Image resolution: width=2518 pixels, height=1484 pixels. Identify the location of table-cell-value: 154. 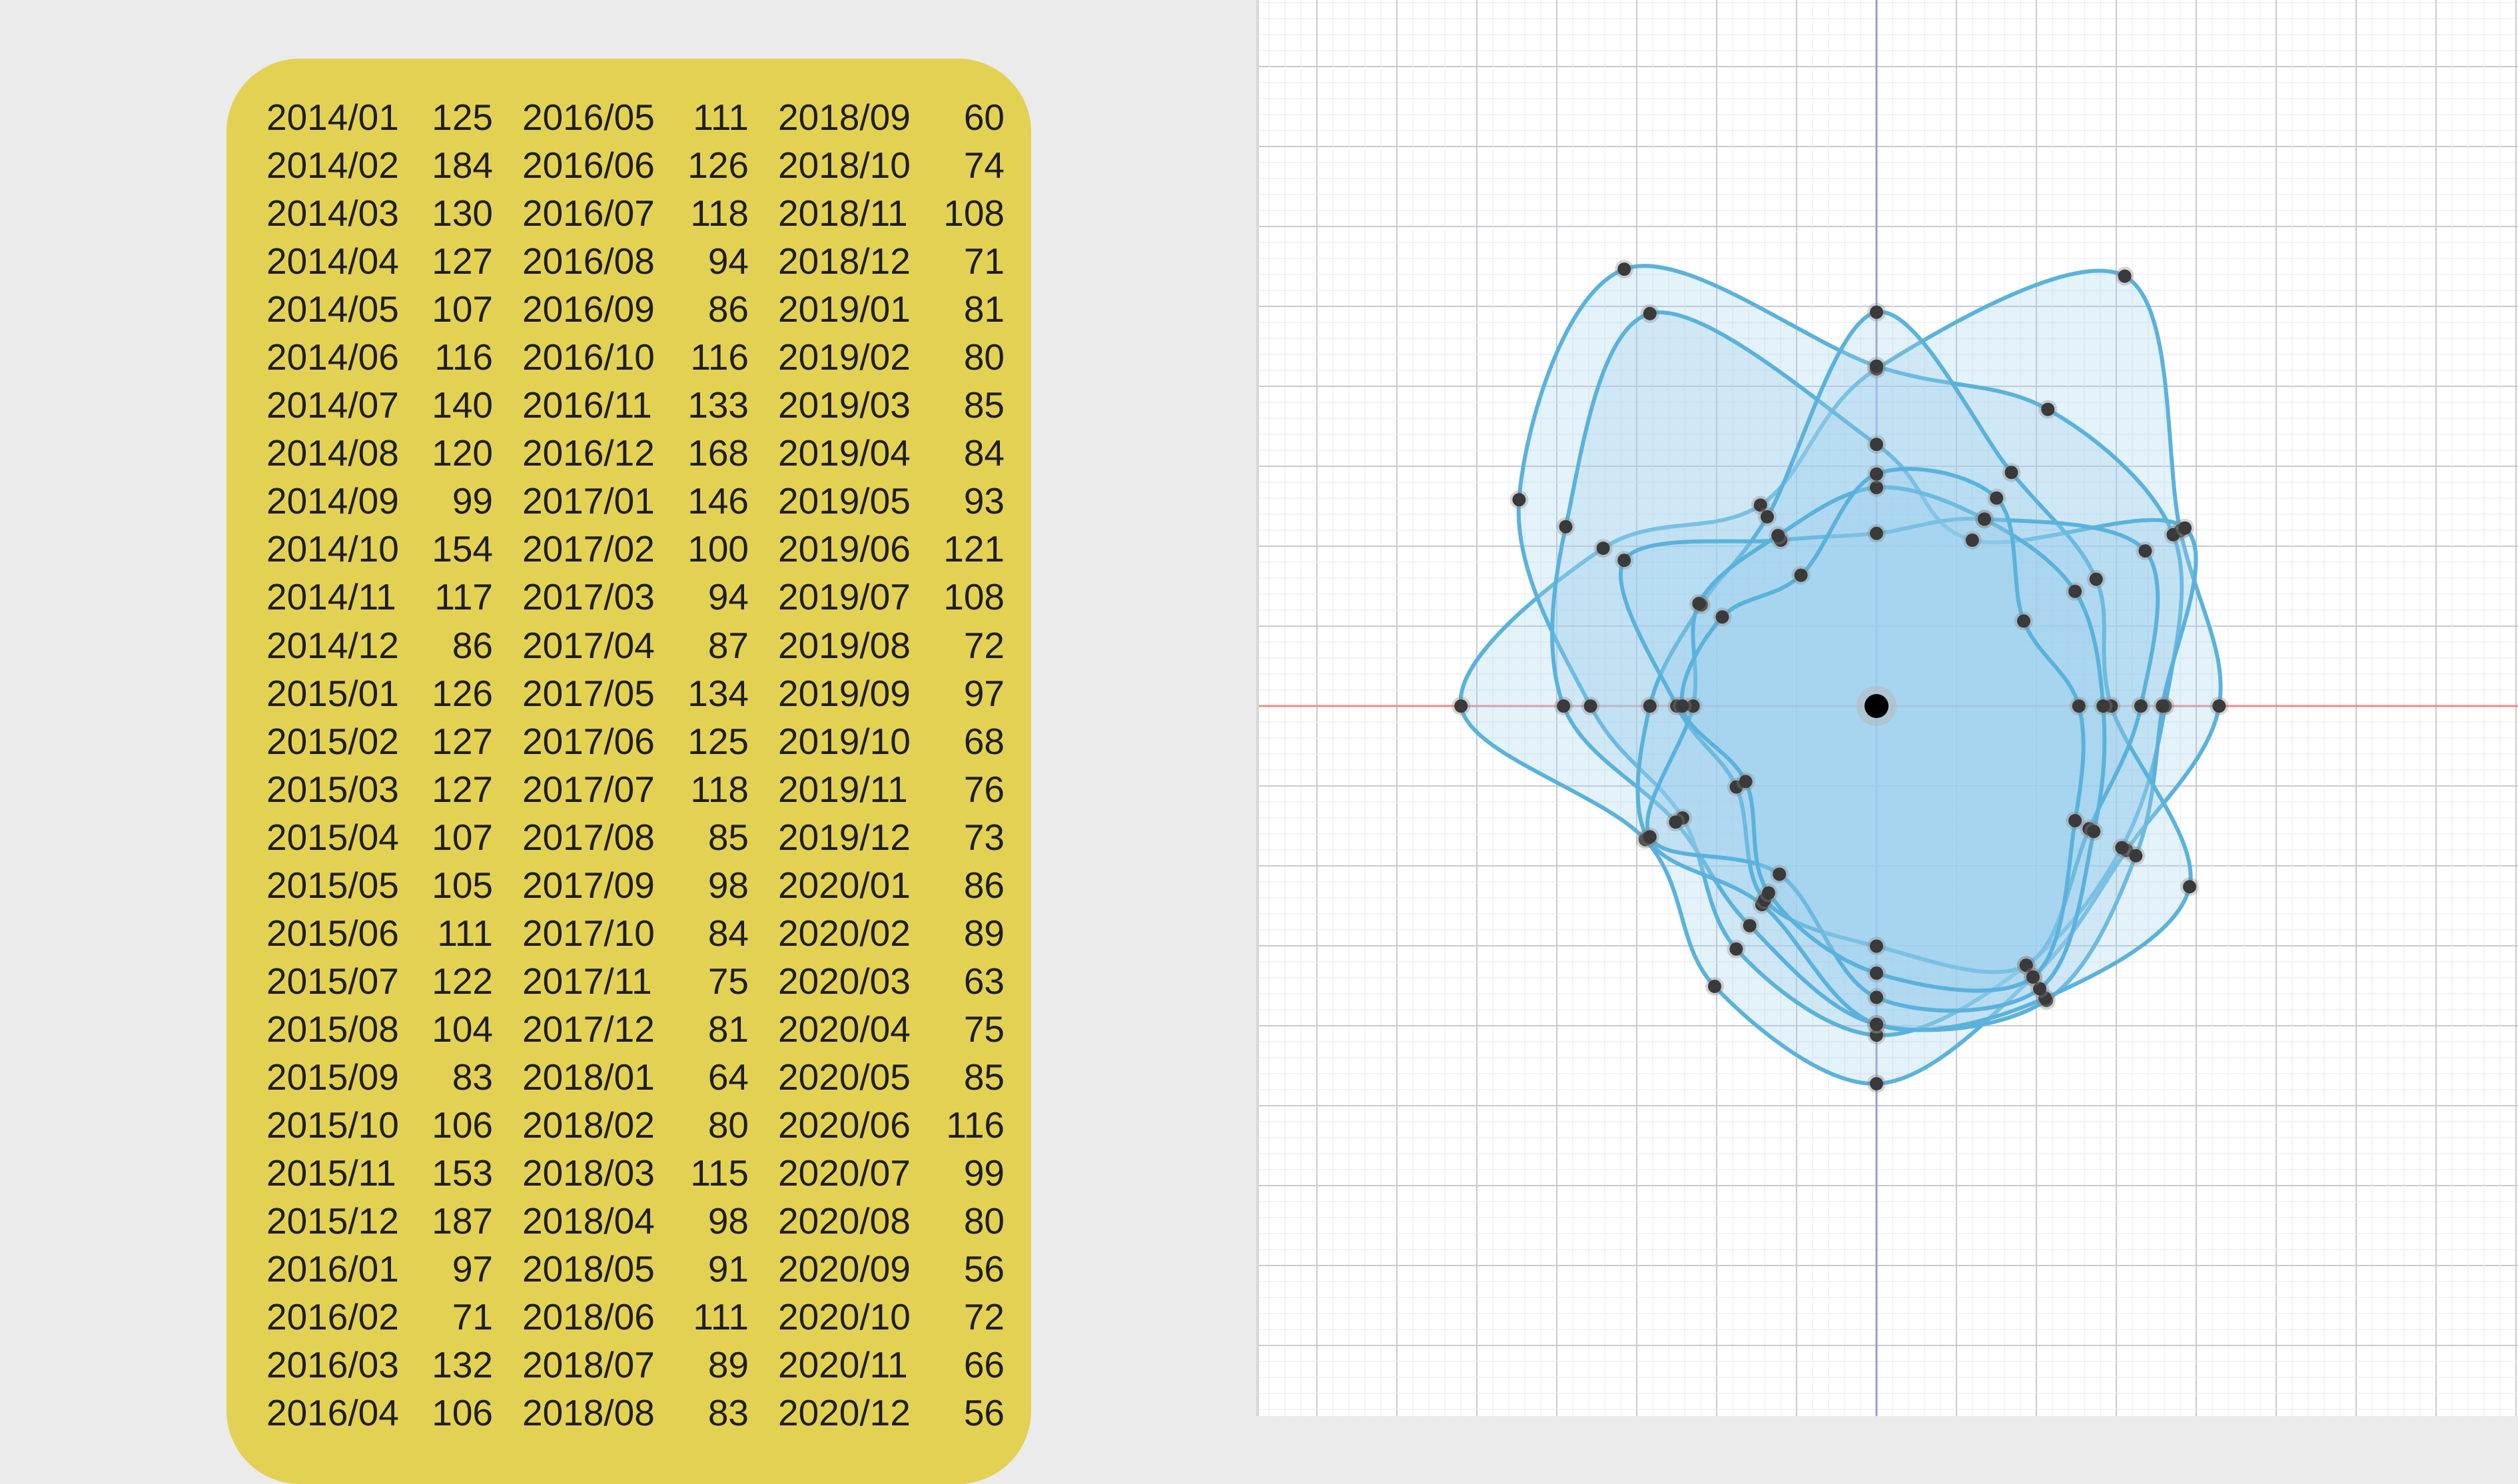
(462, 549).